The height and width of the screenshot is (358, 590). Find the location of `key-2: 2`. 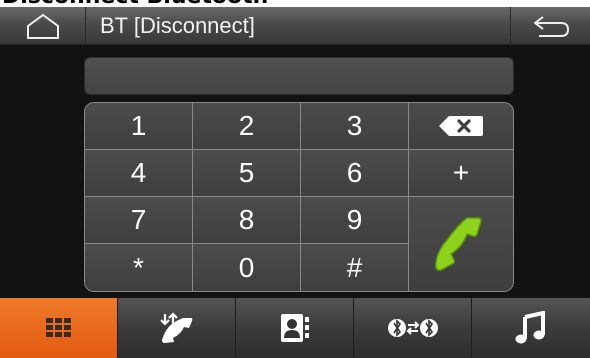

key-2: 2 is located at coordinates (247, 126).